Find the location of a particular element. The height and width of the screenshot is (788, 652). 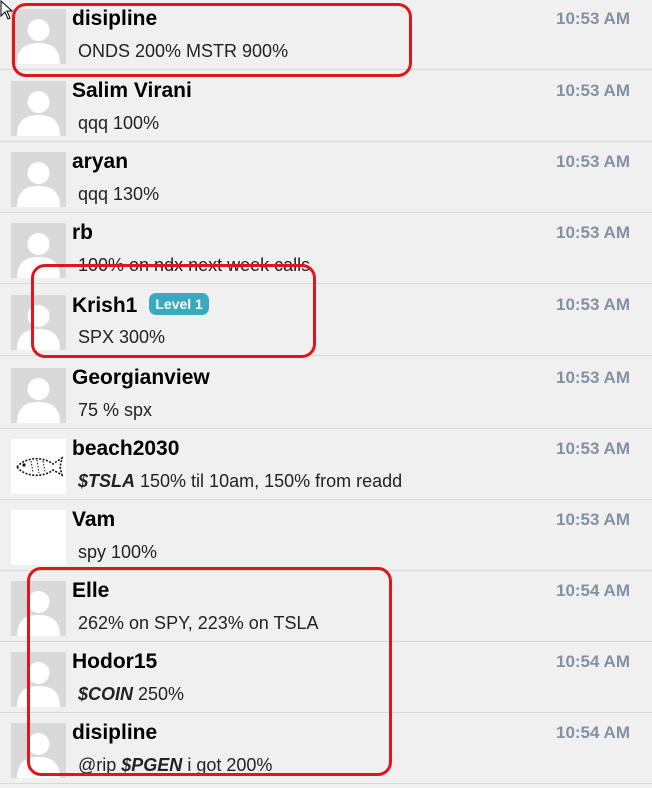

message-row: disipline 10:53 AM ONDS 200% MSTR 900% is located at coordinates (326, 35).